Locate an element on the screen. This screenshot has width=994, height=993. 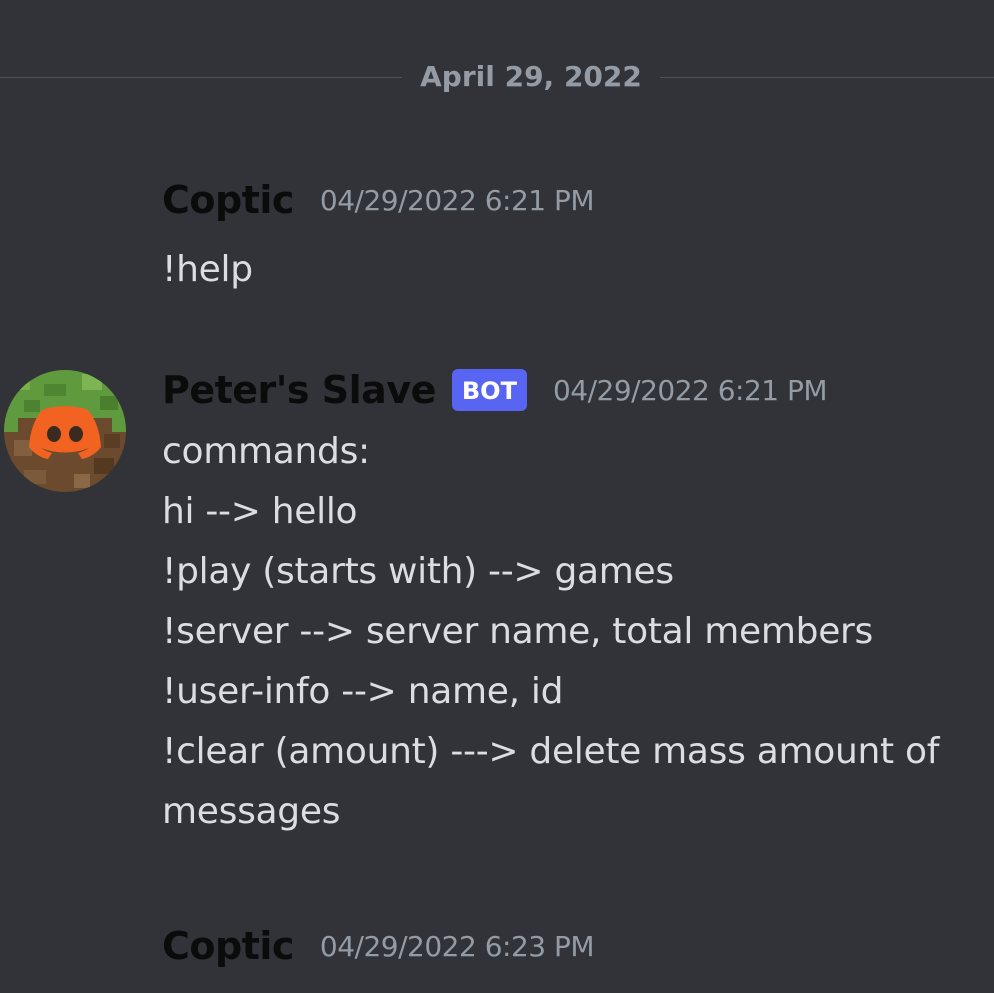
divider-line-left is located at coordinates (201, 77).